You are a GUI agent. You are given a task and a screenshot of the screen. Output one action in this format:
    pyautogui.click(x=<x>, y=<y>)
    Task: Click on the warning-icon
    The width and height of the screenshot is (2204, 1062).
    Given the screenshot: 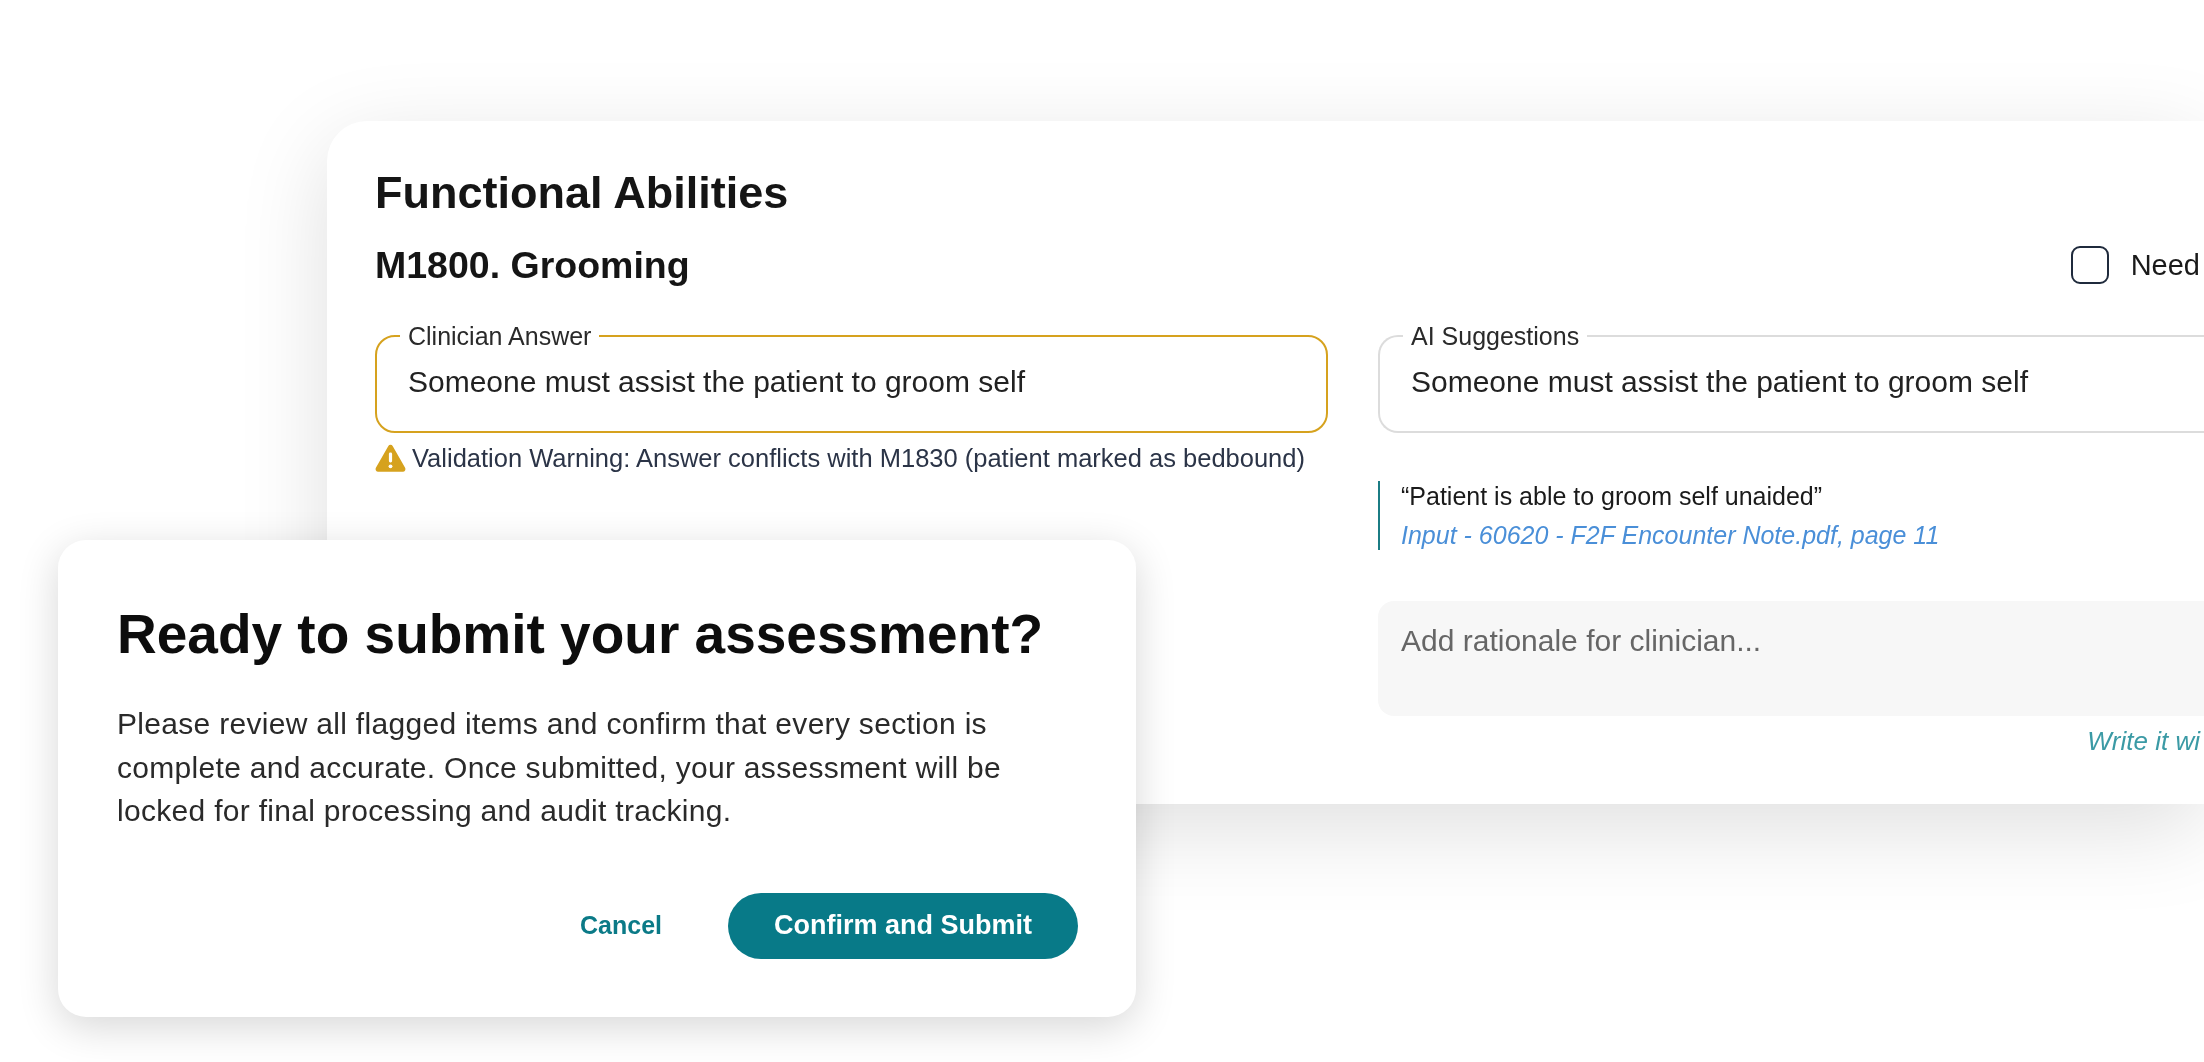 What is the action you would take?
    pyautogui.click(x=390, y=458)
    